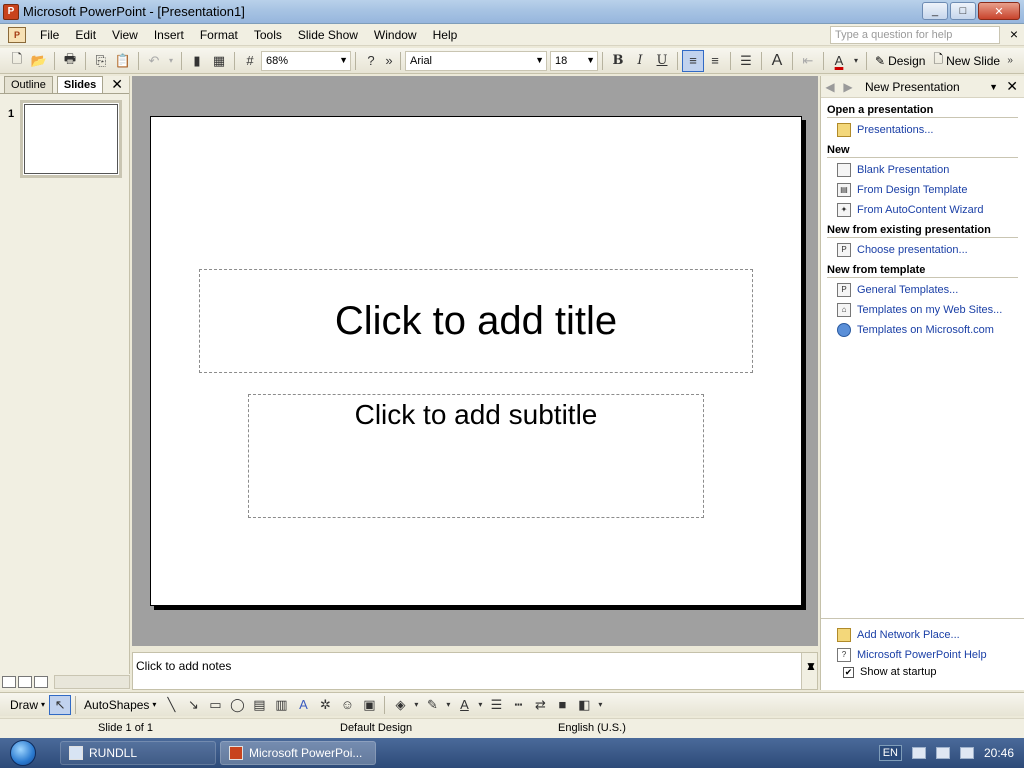 The image size is (1024, 768). Describe the element at coordinates (306, 60) in the screenshot. I see `zoom-select: 68% ▼` at that location.